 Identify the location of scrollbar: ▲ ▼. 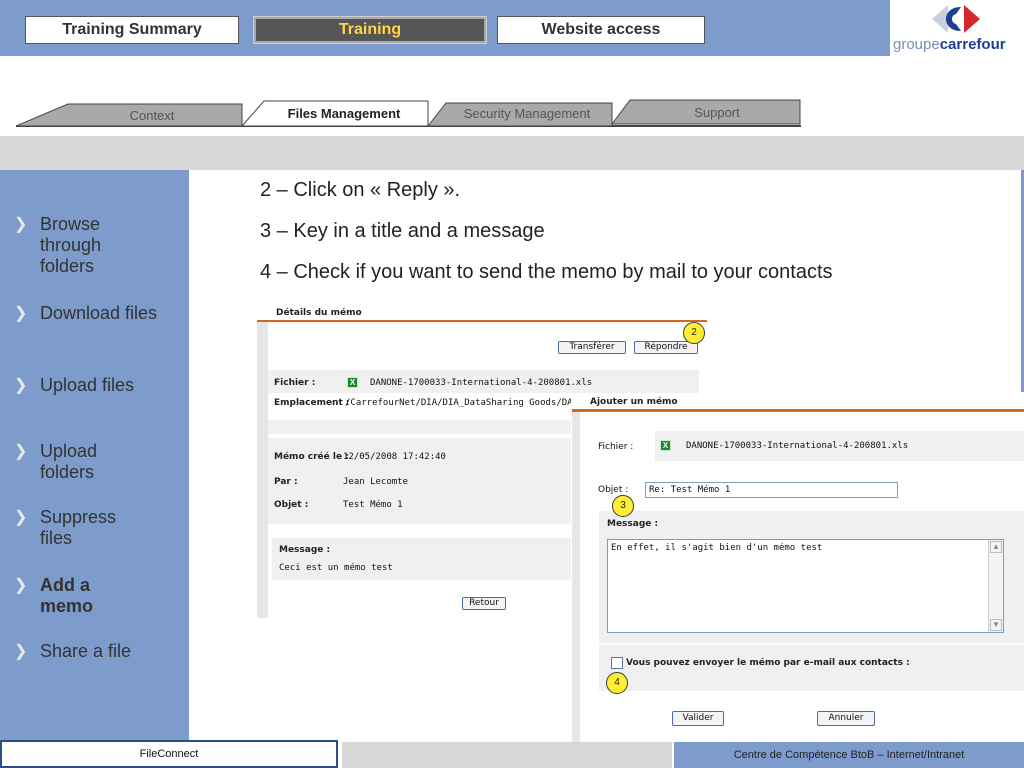
(995, 586).